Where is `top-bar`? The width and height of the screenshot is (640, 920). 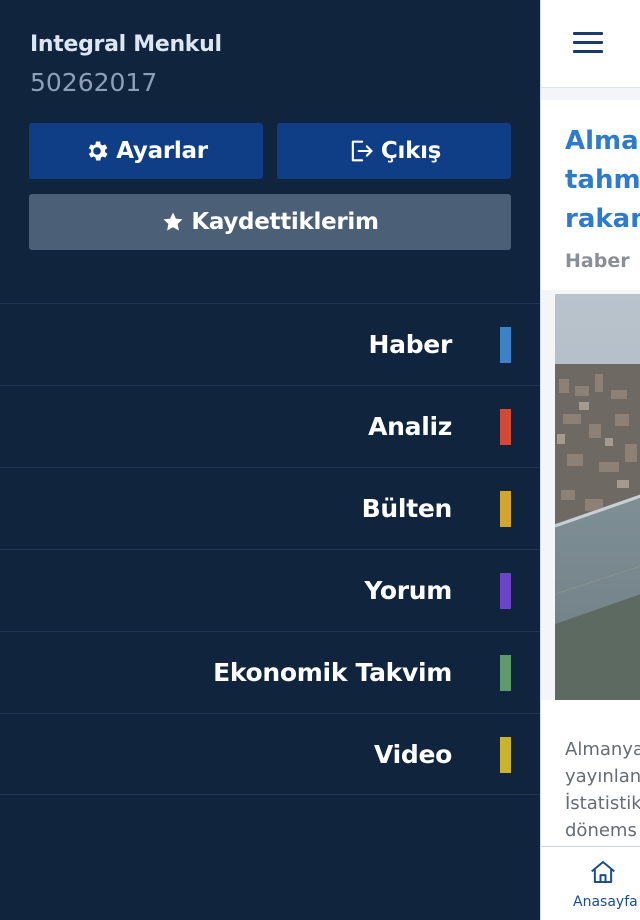 top-bar is located at coordinates (590, 44).